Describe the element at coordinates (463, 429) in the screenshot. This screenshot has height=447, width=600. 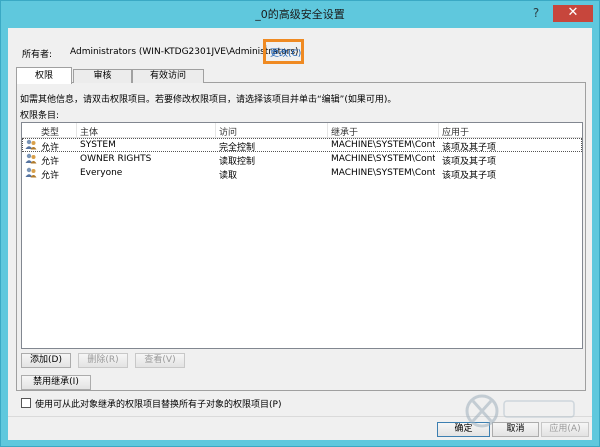
I see `ok-button: 确定` at that location.